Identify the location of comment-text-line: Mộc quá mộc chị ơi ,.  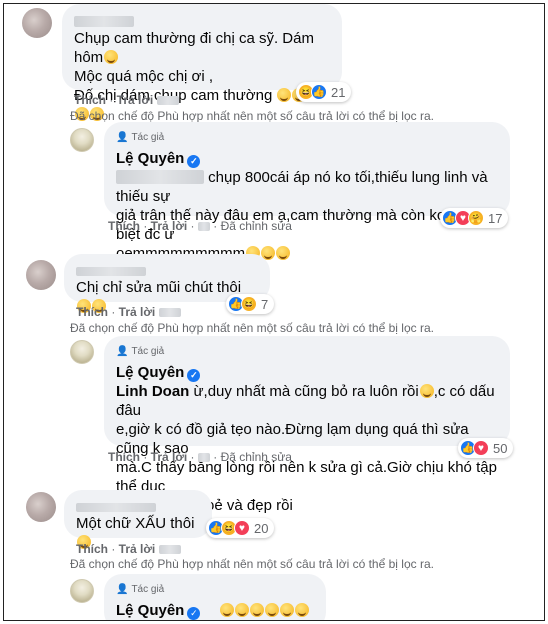
(144, 76).